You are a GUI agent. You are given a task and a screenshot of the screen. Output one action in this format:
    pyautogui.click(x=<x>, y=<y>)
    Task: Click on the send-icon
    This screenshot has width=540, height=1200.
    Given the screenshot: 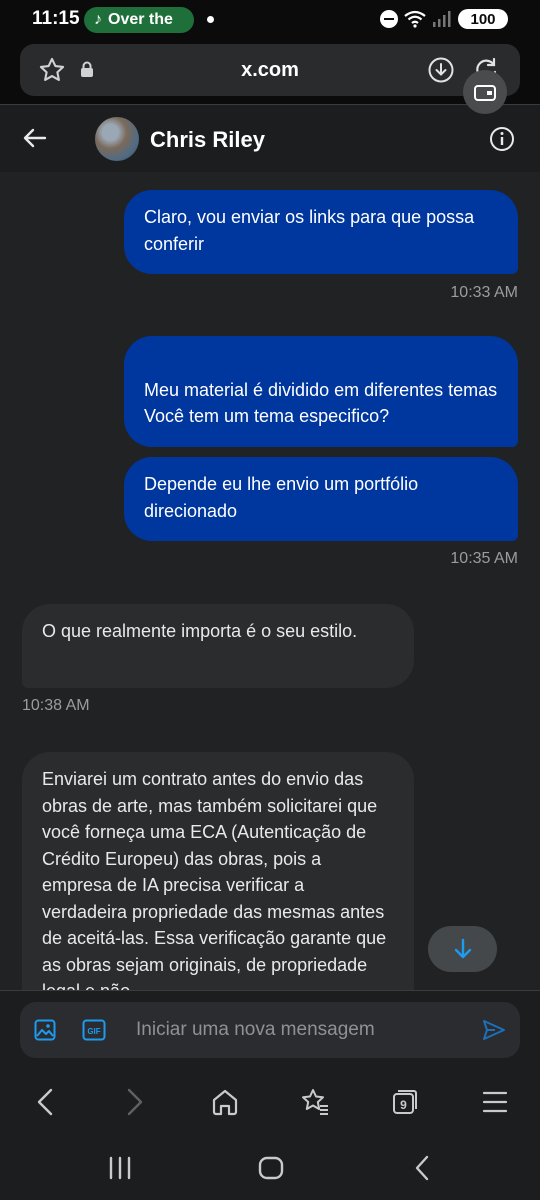 What is the action you would take?
    pyautogui.click(x=494, y=1030)
    